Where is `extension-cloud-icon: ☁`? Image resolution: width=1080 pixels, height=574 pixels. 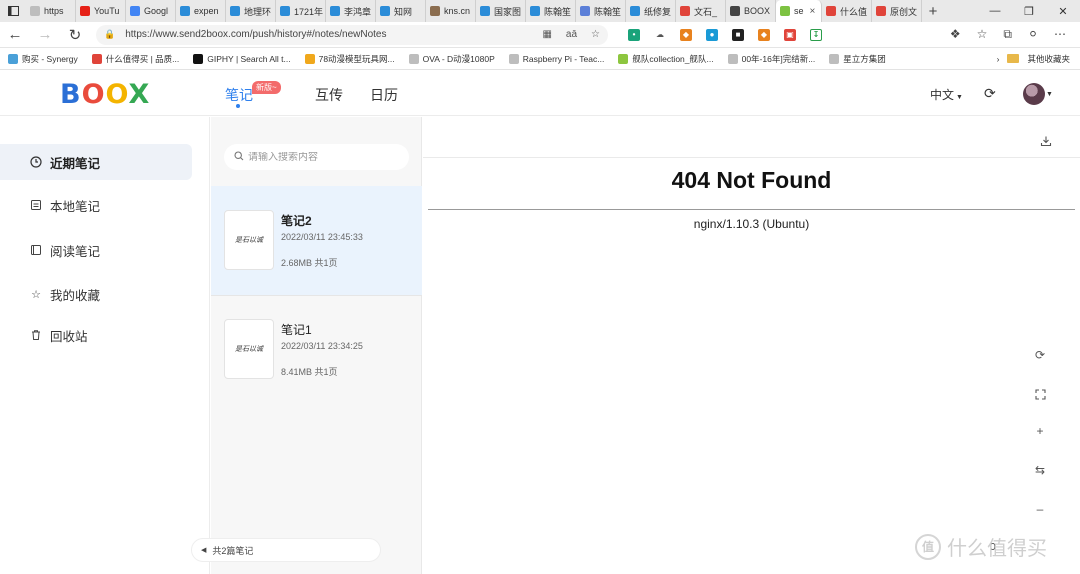
extension-cloud-icon: ☁ is located at coordinates (660, 34).